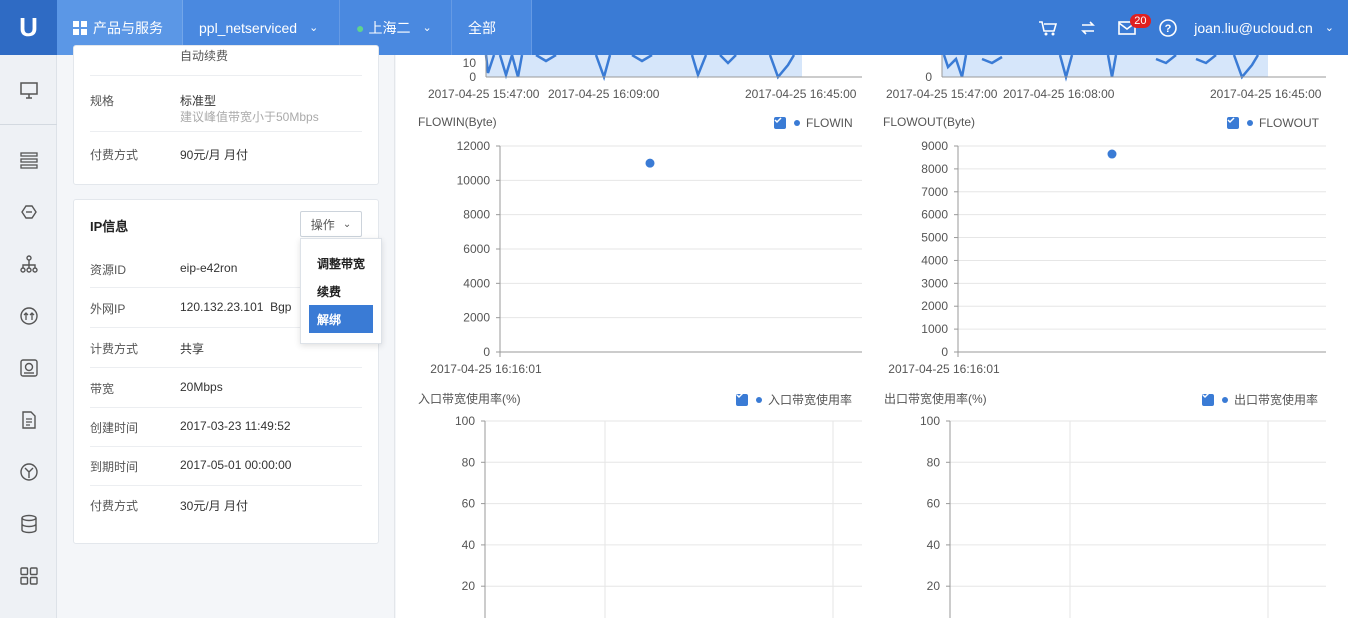 This screenshot has height=618, width=1348. I want to click on sidebar-item-list, so click(28, 160).